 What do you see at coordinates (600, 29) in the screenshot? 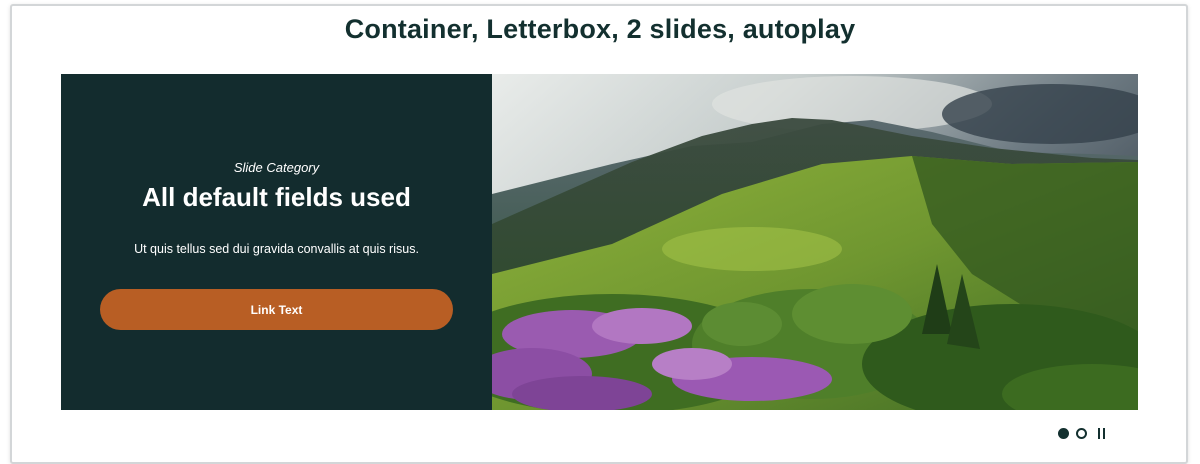
I see `page-title: Container, Letterbox, 2 slides, autoplay` at bounding box center [600, 29].